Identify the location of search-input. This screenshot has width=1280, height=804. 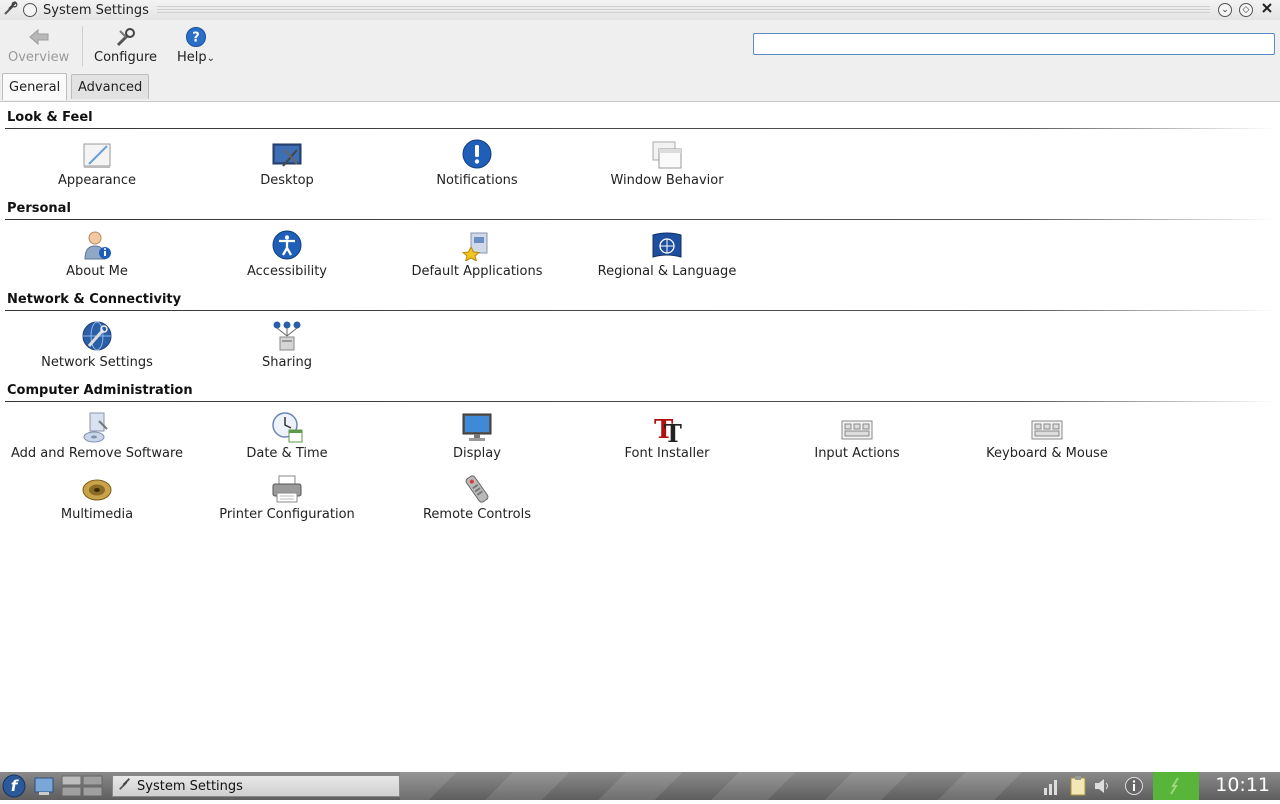
(1014, 44).